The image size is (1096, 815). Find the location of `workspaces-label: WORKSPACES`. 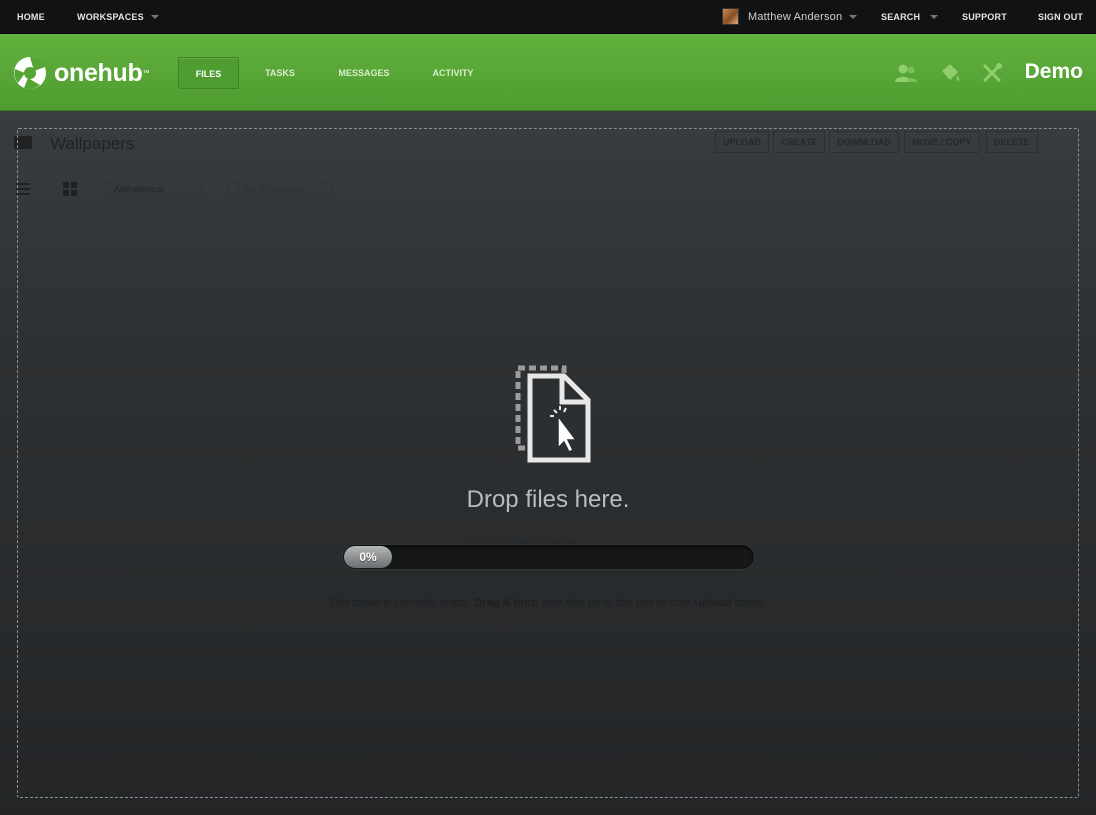

workspaces-label: WORKSPACES is located at coordinates (110, 17).